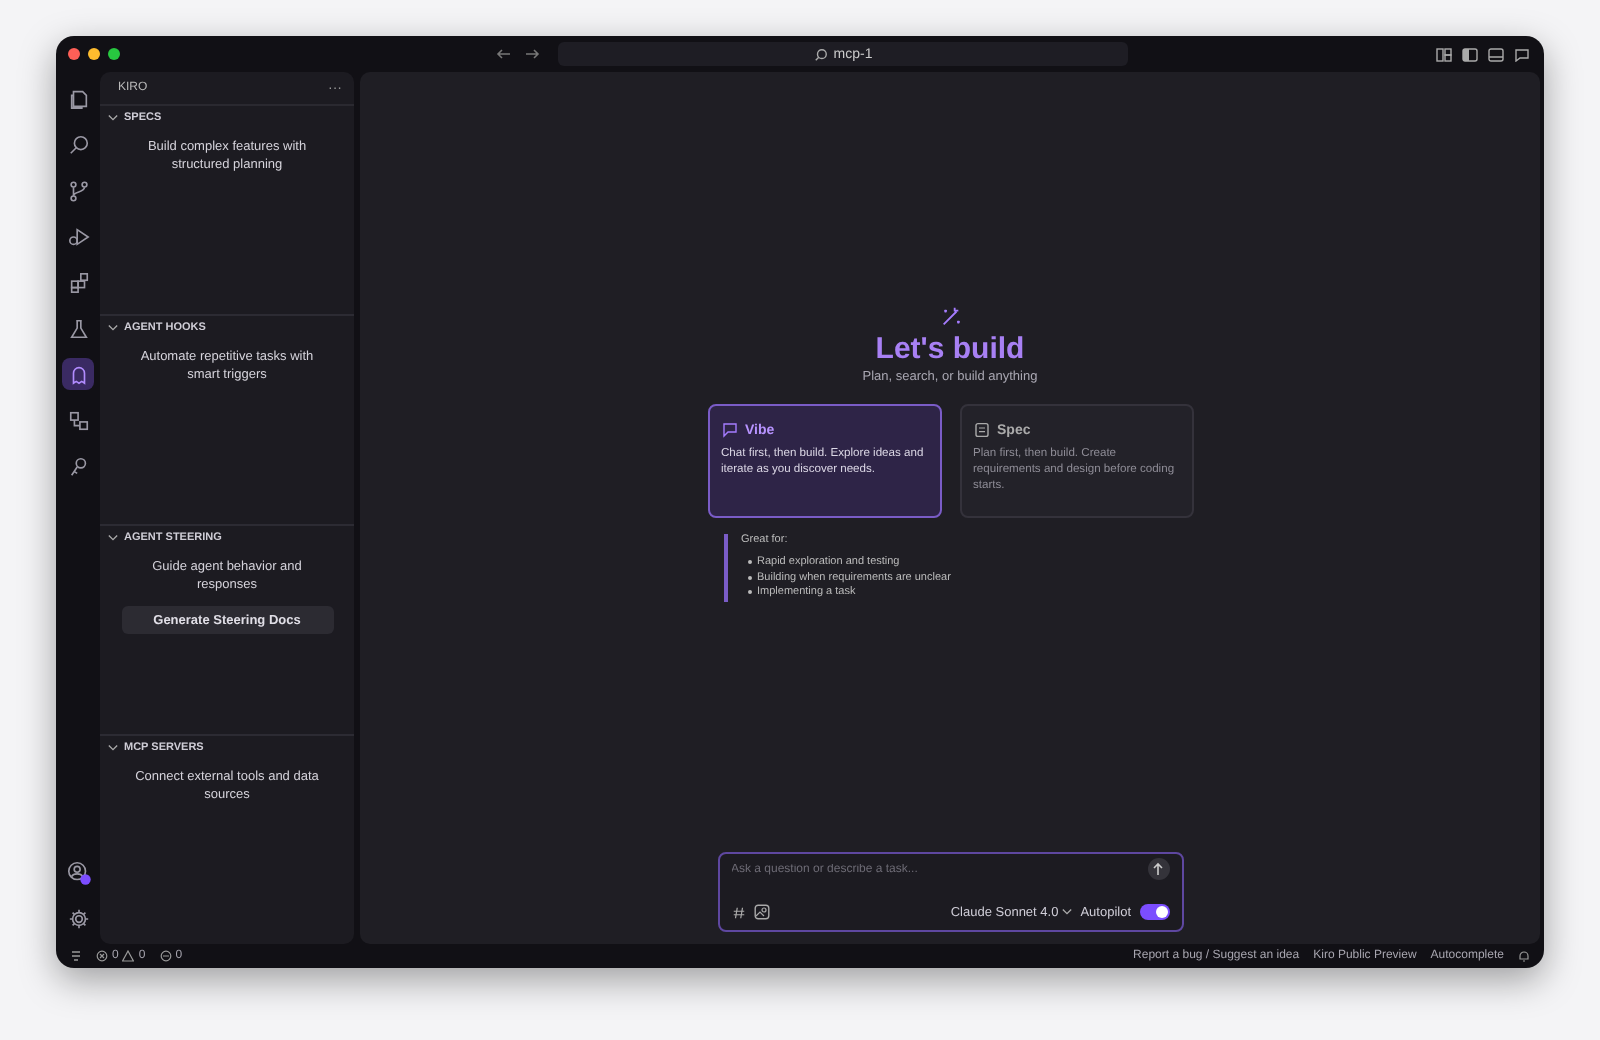  I want to click on arrow-up-icon, so click(1158, 869).